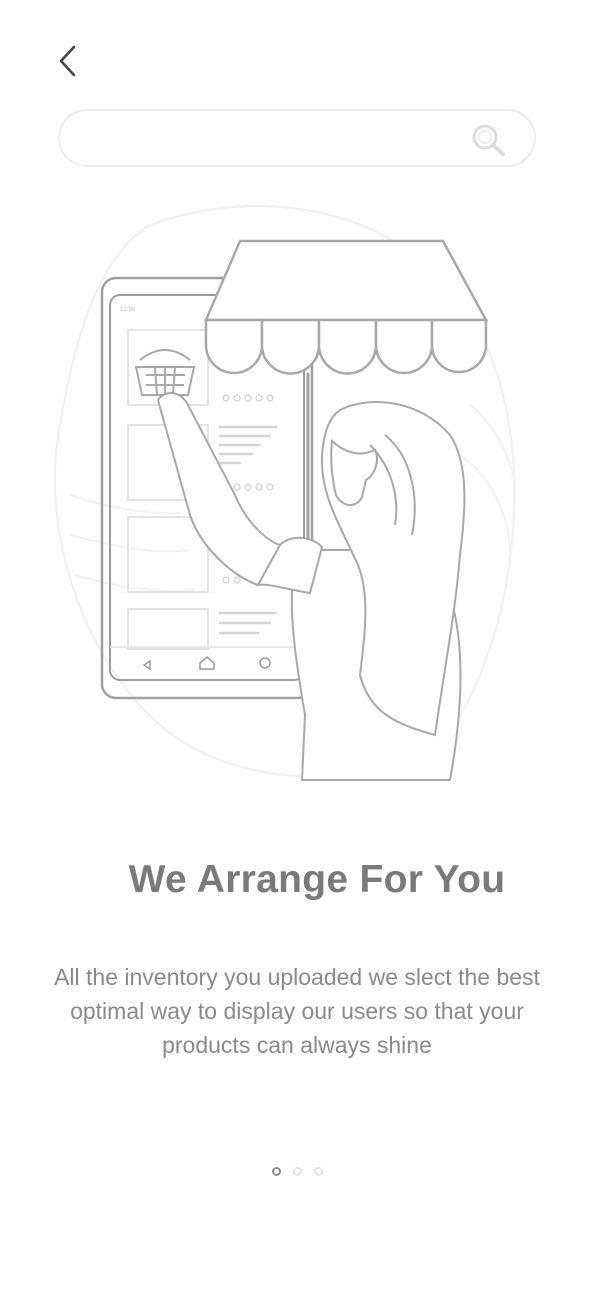 This screenshot has height=1295, width=594. What do you see at coordinates (165, 372) in the screenshot?
I see `basket-graphic` at bounding box center [165, 372].